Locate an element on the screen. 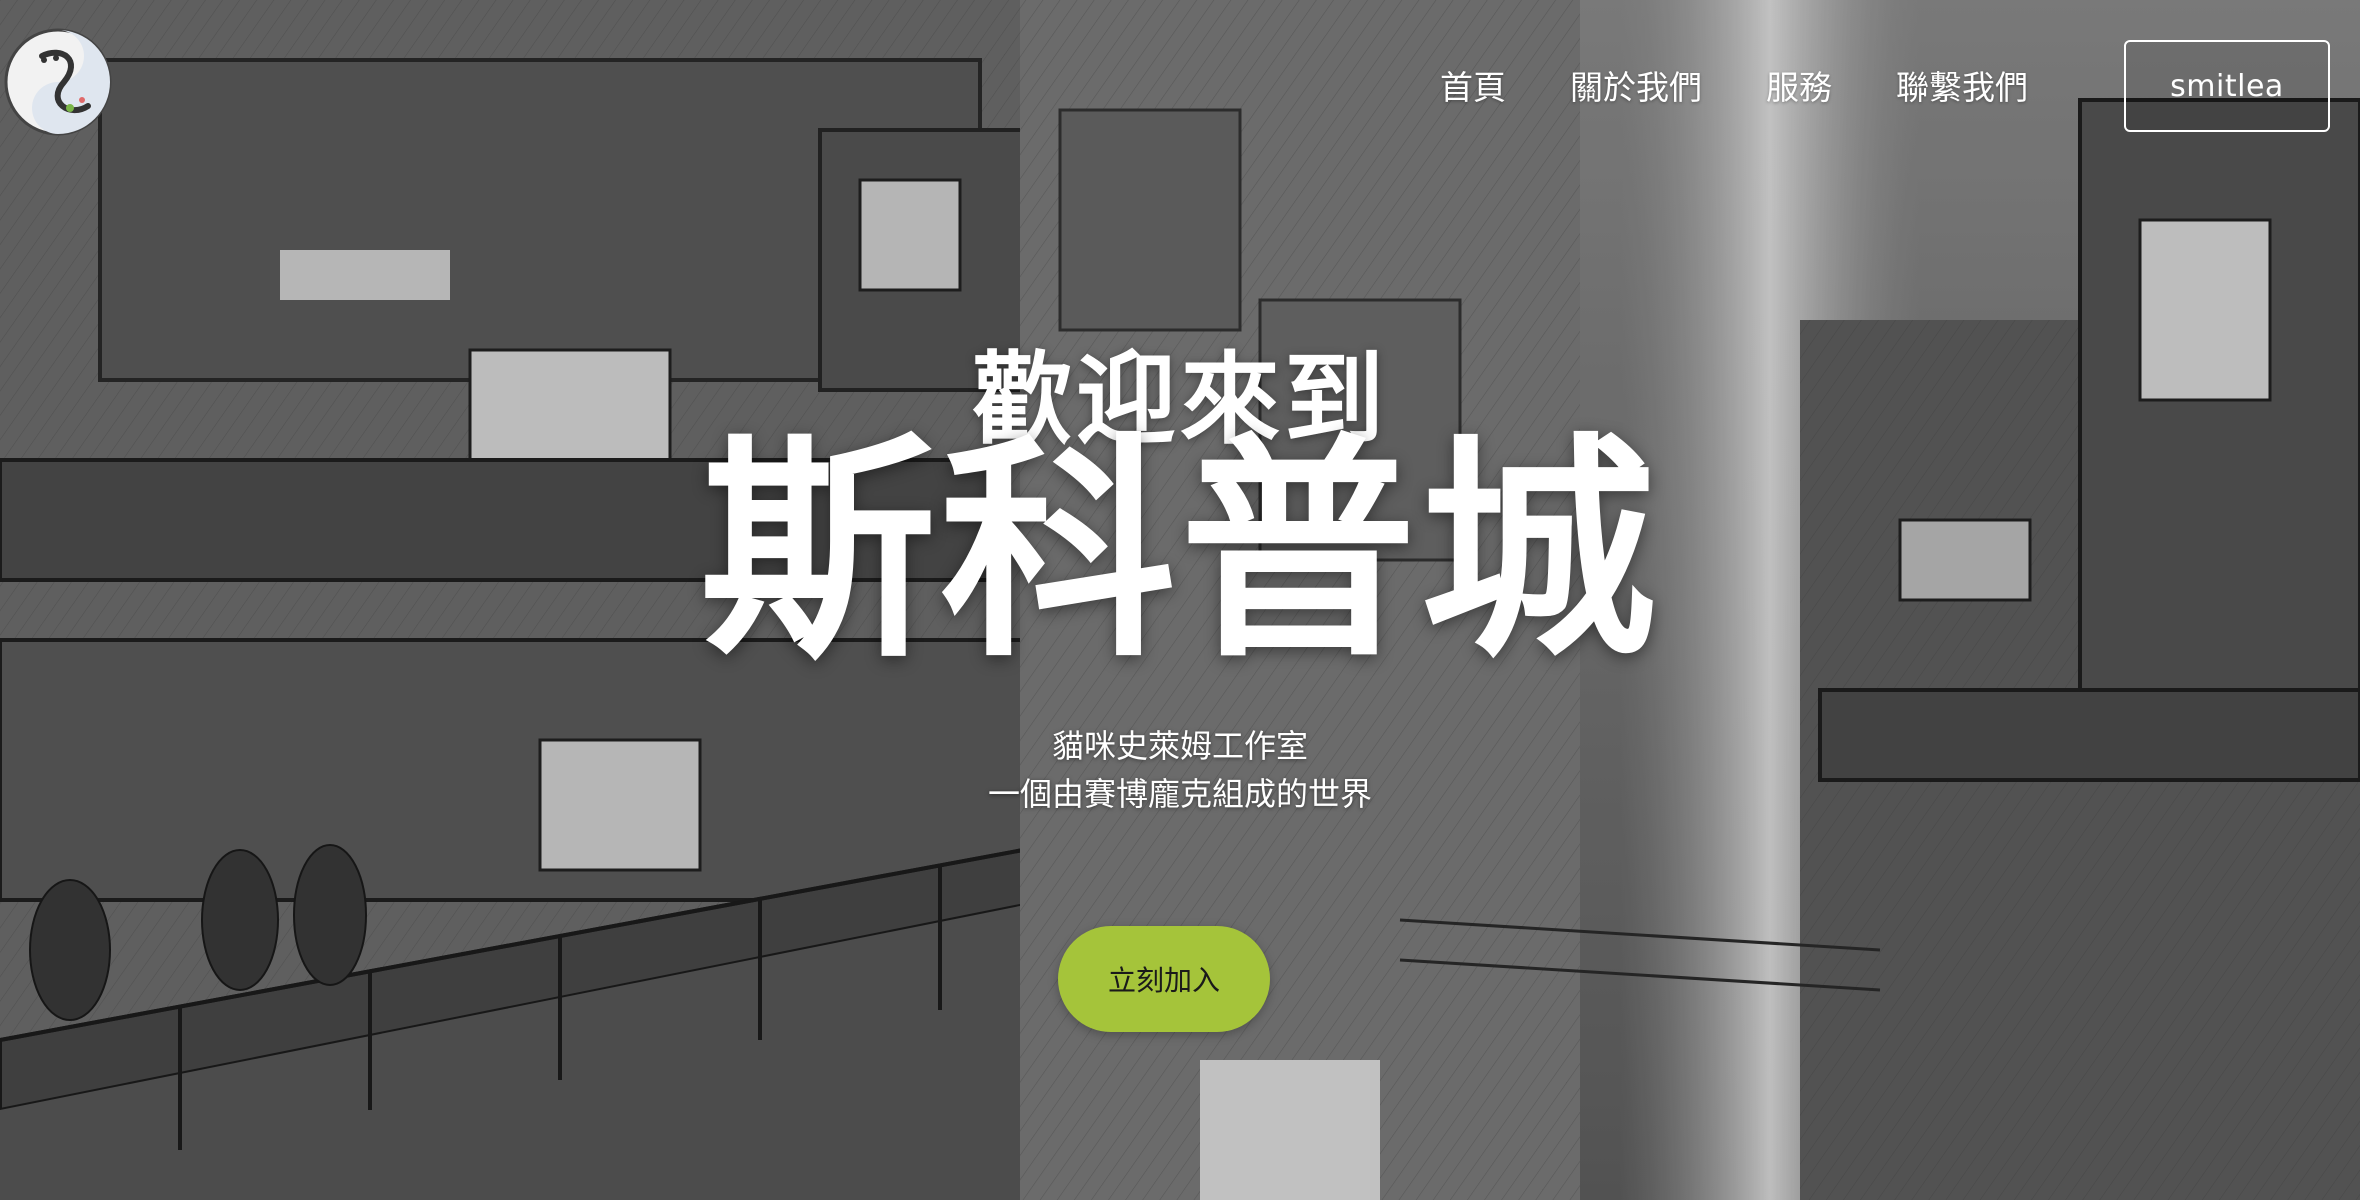  hero-subtitle-line-2: 一個由賽博龐克組成的世界 is located at coordinates (1179, 794).